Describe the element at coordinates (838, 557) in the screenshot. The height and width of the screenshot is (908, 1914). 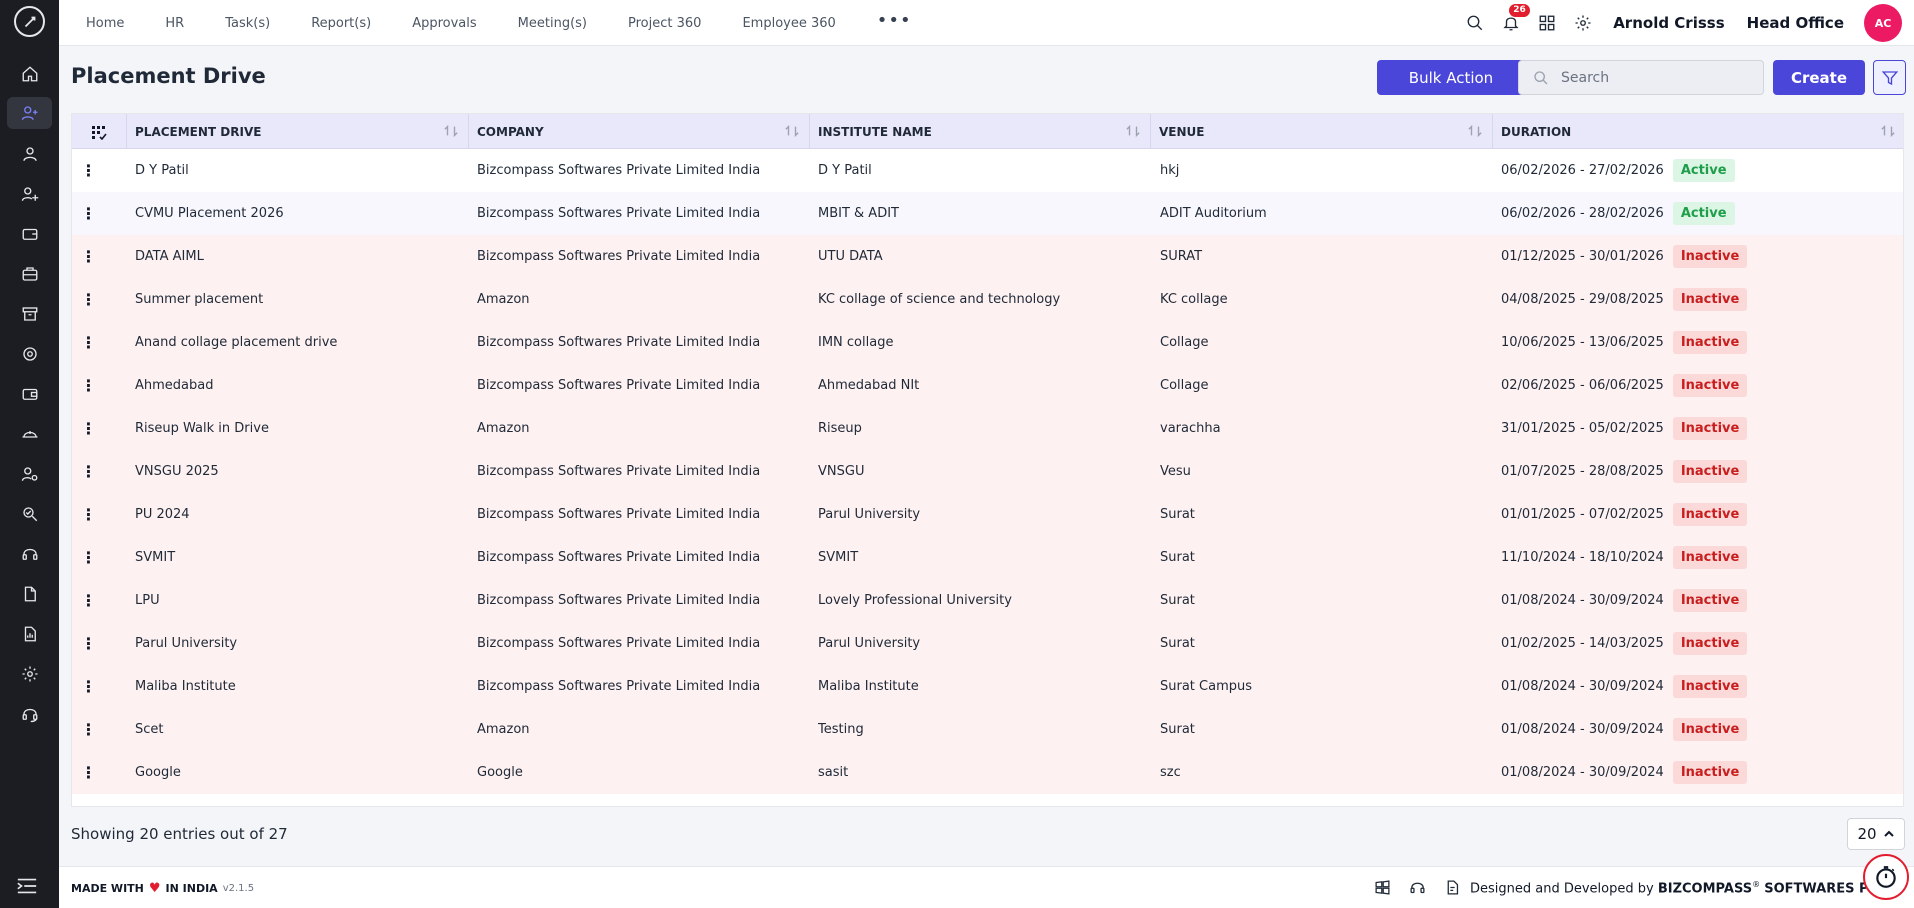
I see `cell-institute-name: SVMIT` at that location.